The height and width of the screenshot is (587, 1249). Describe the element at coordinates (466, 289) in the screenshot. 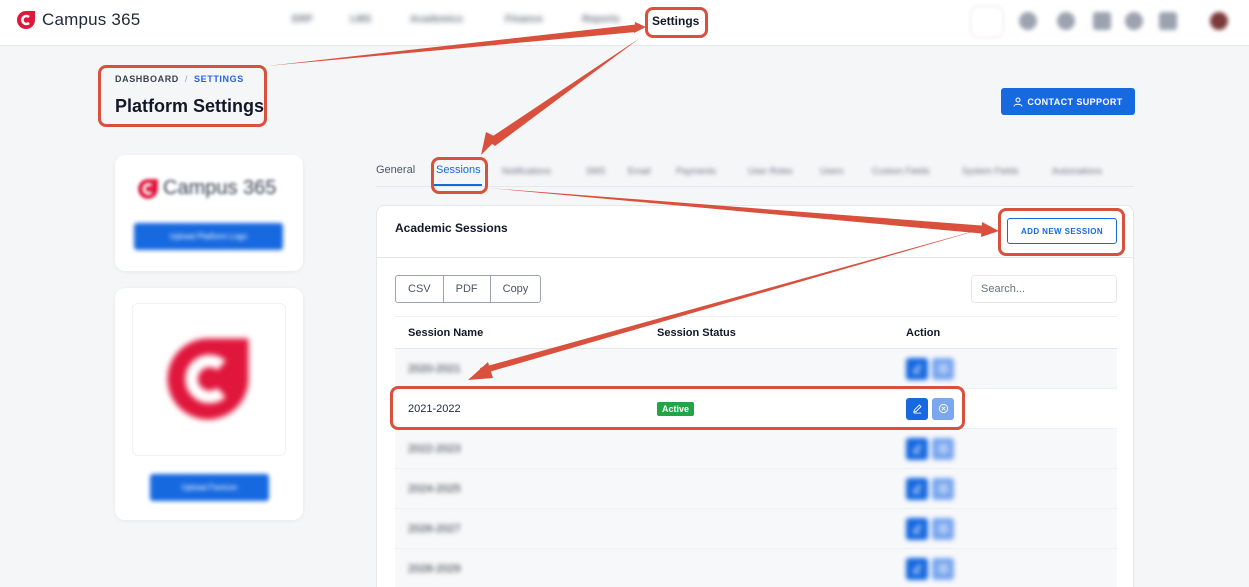

I see `export-pdf-button: PDF` at that location.